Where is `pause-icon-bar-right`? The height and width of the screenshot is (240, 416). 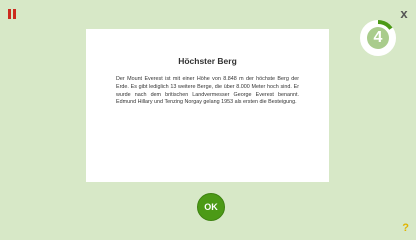
pause-icon-bar-right is located at coordinates (14, 14).